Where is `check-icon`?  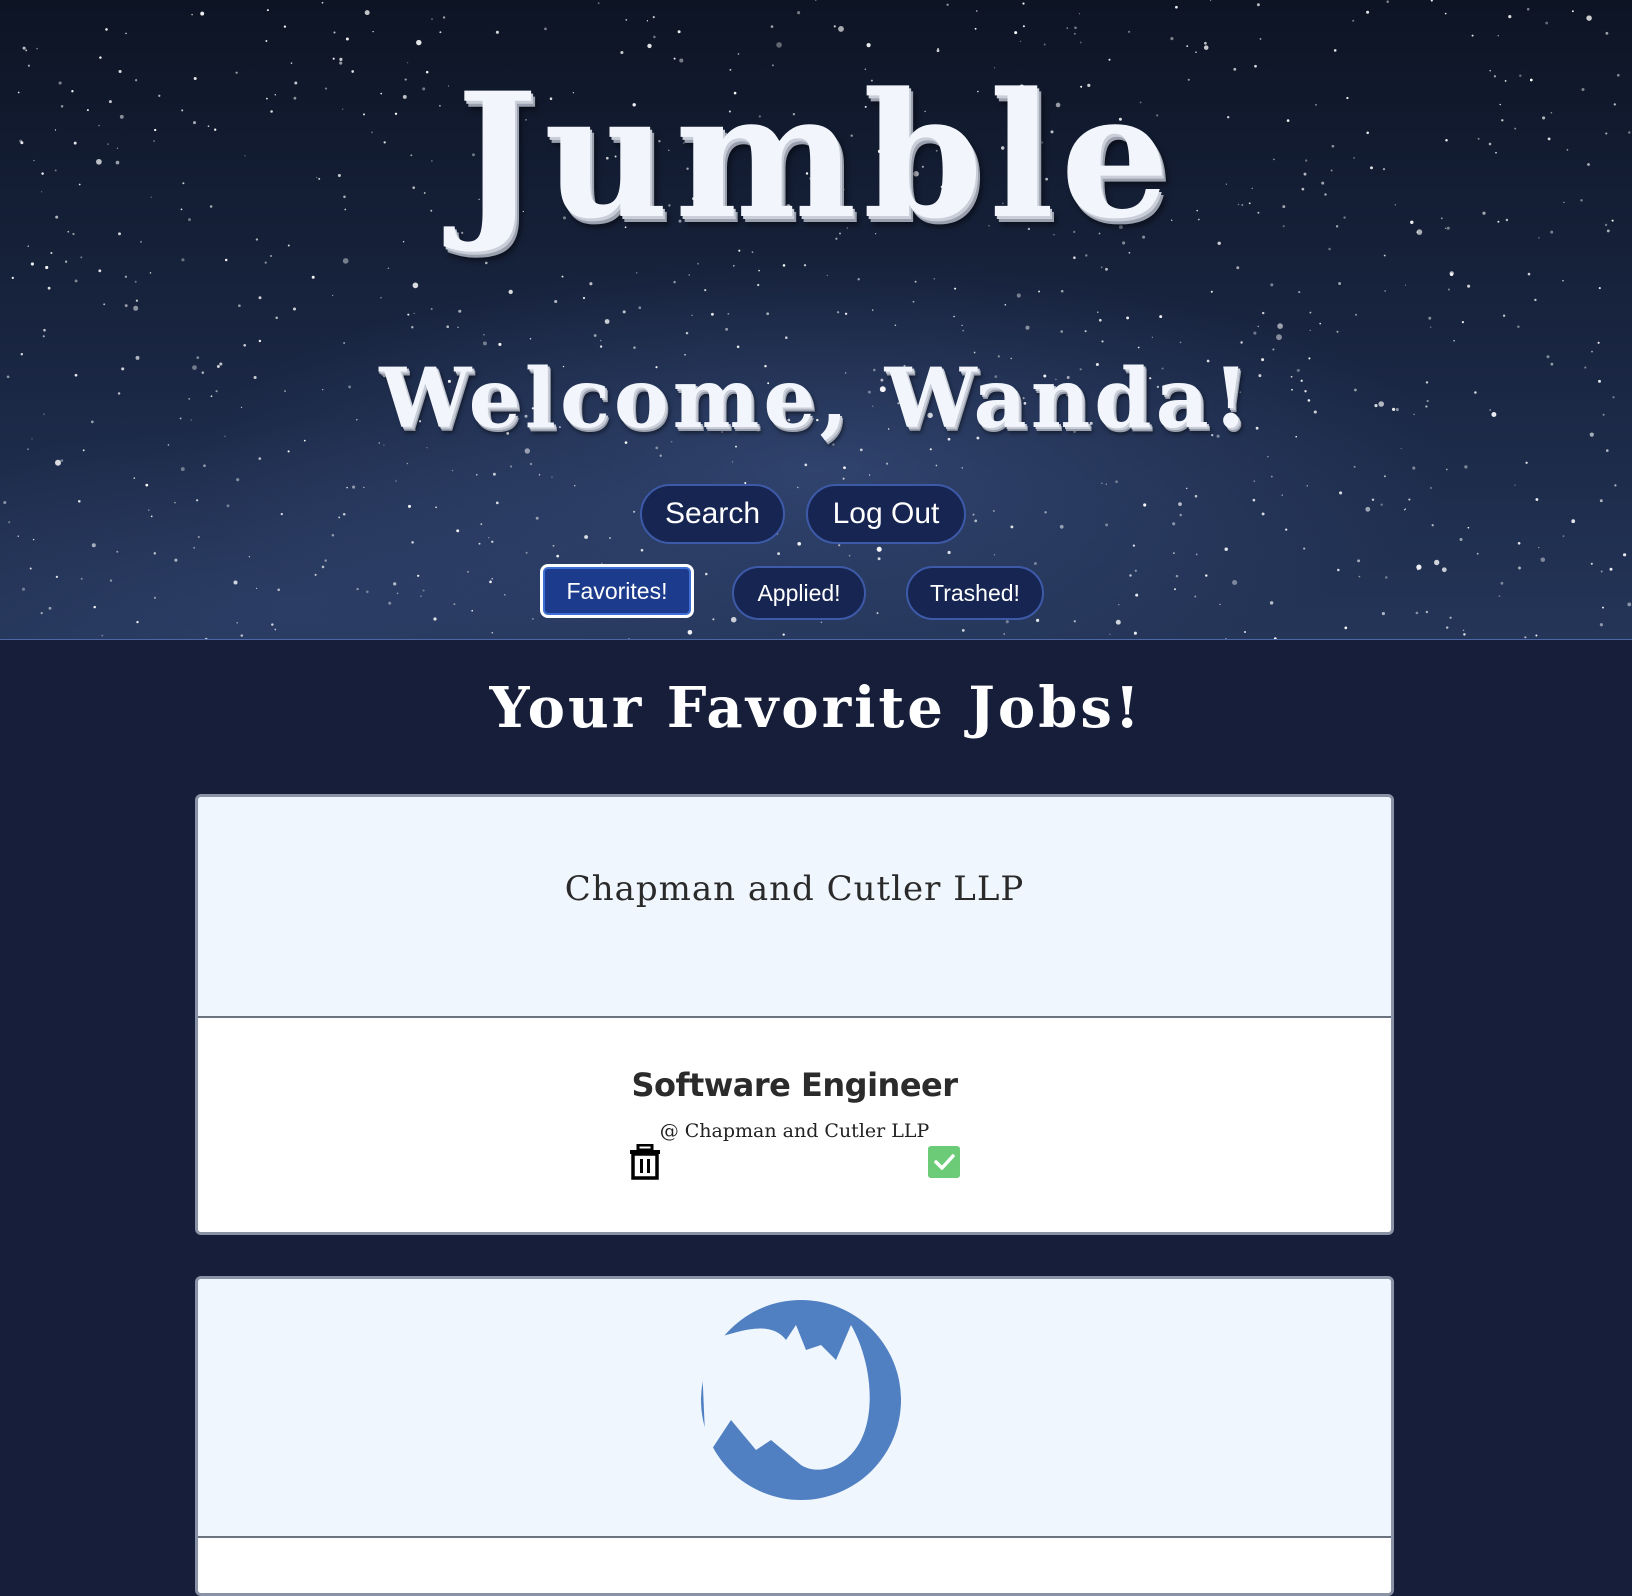
check-icon is located at coordinates (944, 1162).